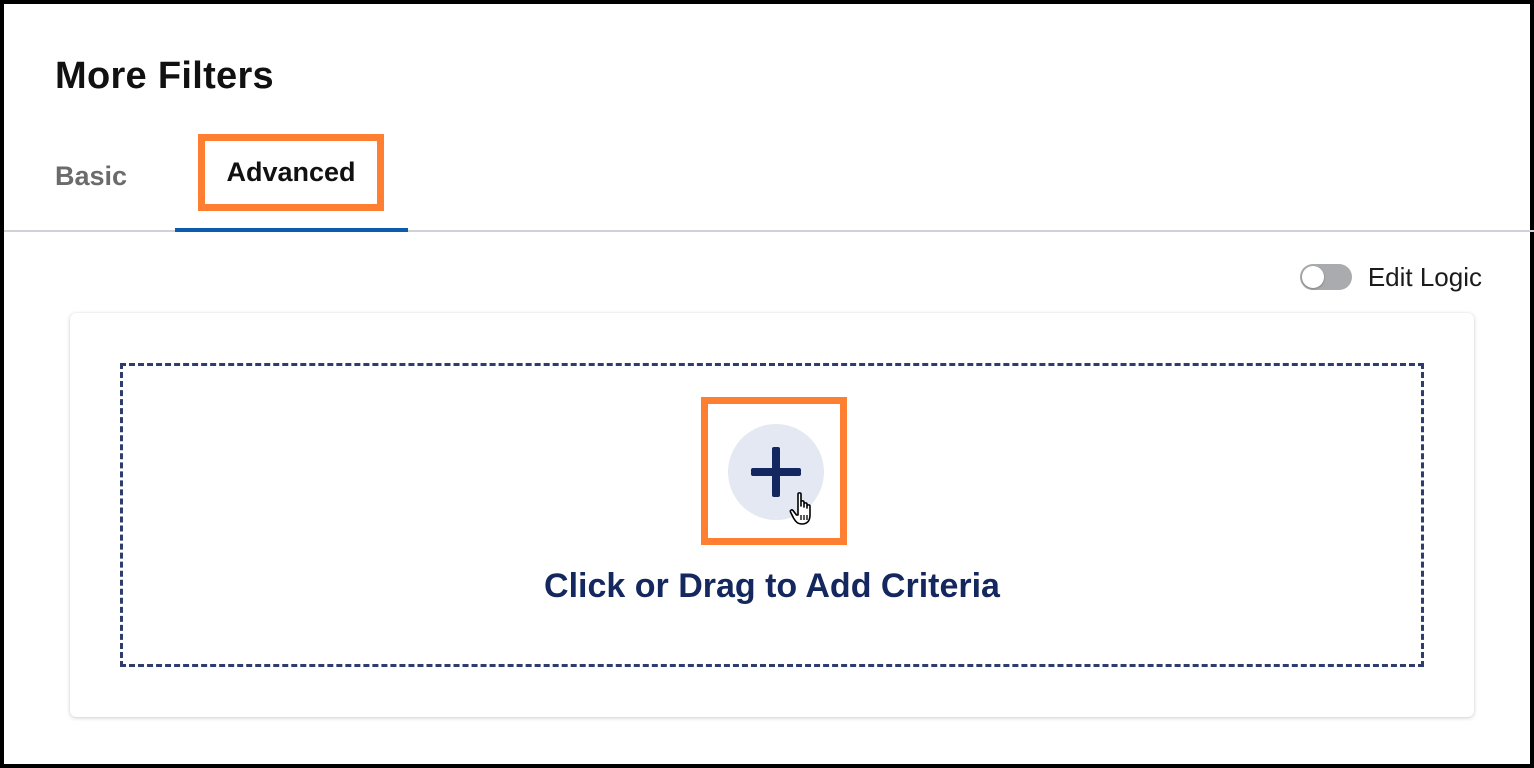 This screenshot has height=768, width=1534. What do you see at coordinates (800, 508) in the screenshot?
I see `hand-pointer-icon` at bounding box center [800, 508].